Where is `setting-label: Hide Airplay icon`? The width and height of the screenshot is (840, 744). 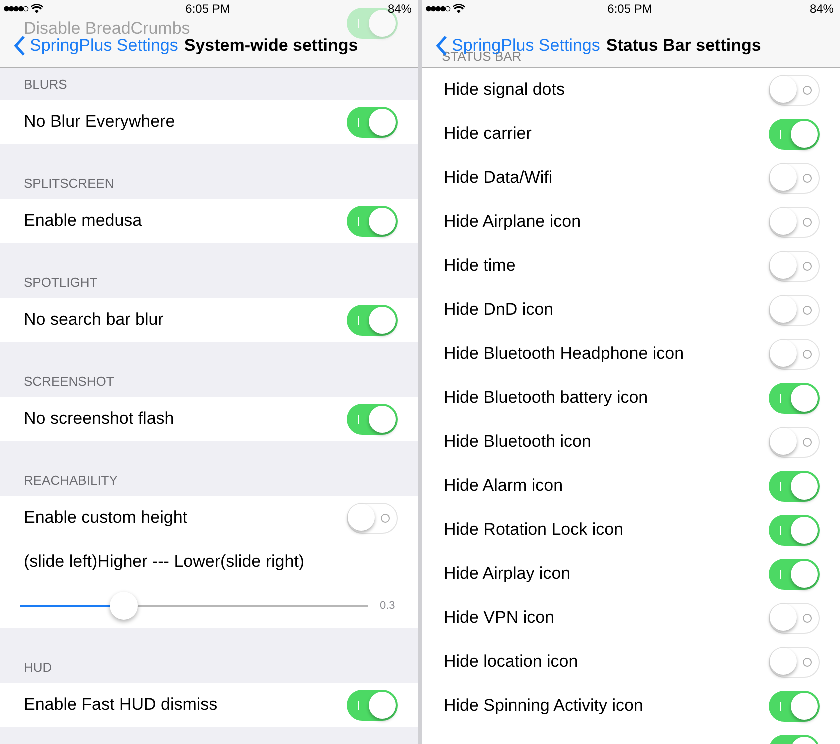 setting-label: Hide Airplay icon is located at coordinates (507, 574).